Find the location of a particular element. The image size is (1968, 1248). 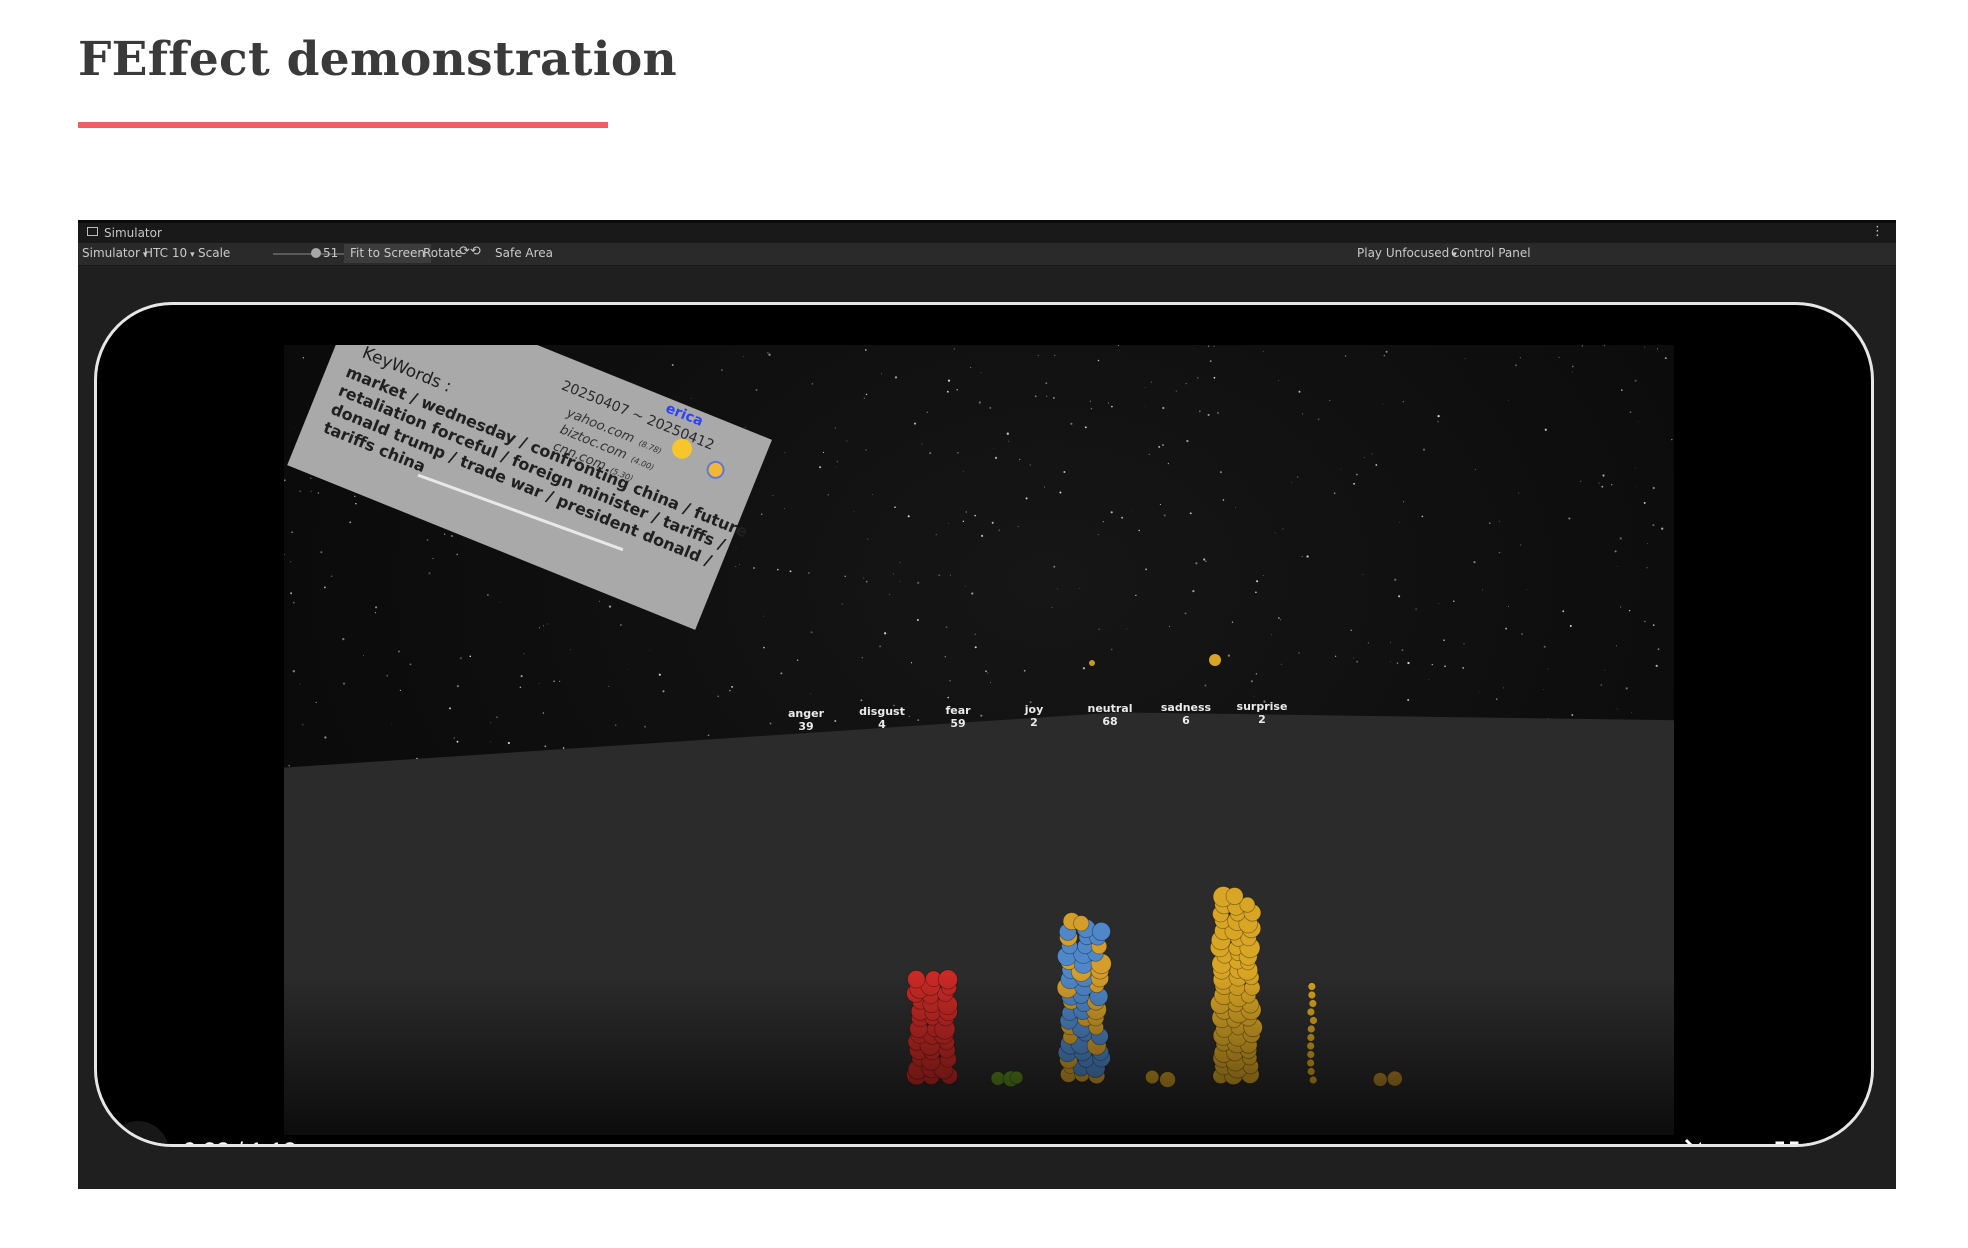

rotate-icons: ⟳⟲ is located at coordinates (470, 251).